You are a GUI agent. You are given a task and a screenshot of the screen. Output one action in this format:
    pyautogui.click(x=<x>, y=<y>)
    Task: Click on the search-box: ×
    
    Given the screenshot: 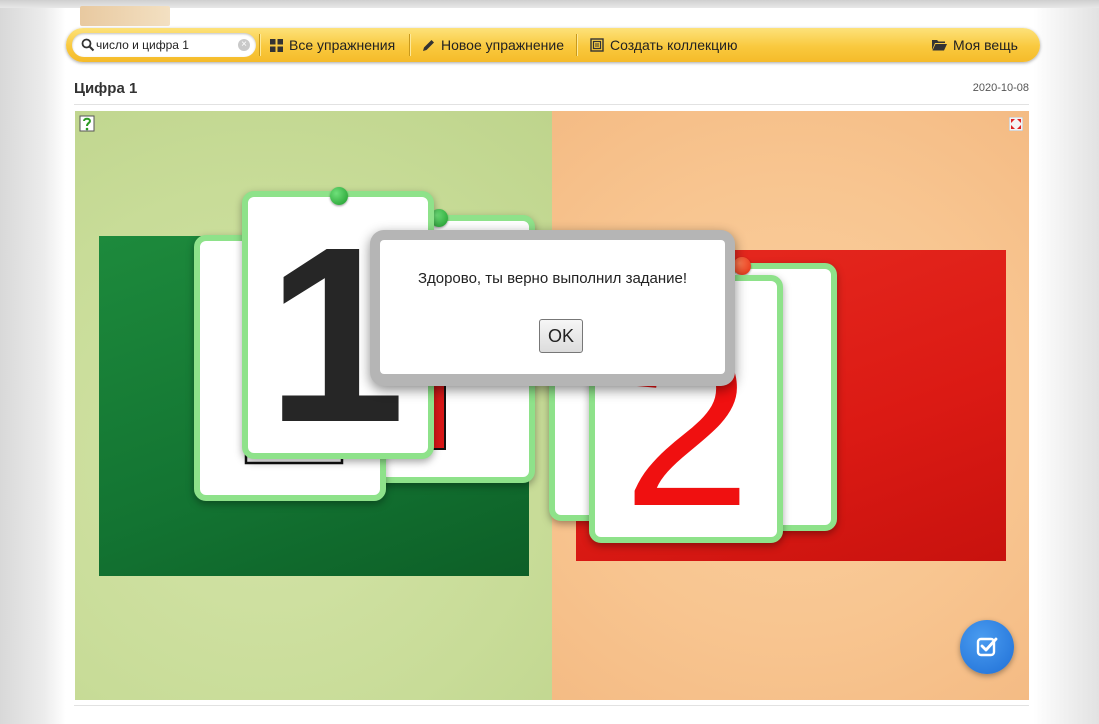 What is the action you would take?
    pyautogui.click(x=164, y=45)
    